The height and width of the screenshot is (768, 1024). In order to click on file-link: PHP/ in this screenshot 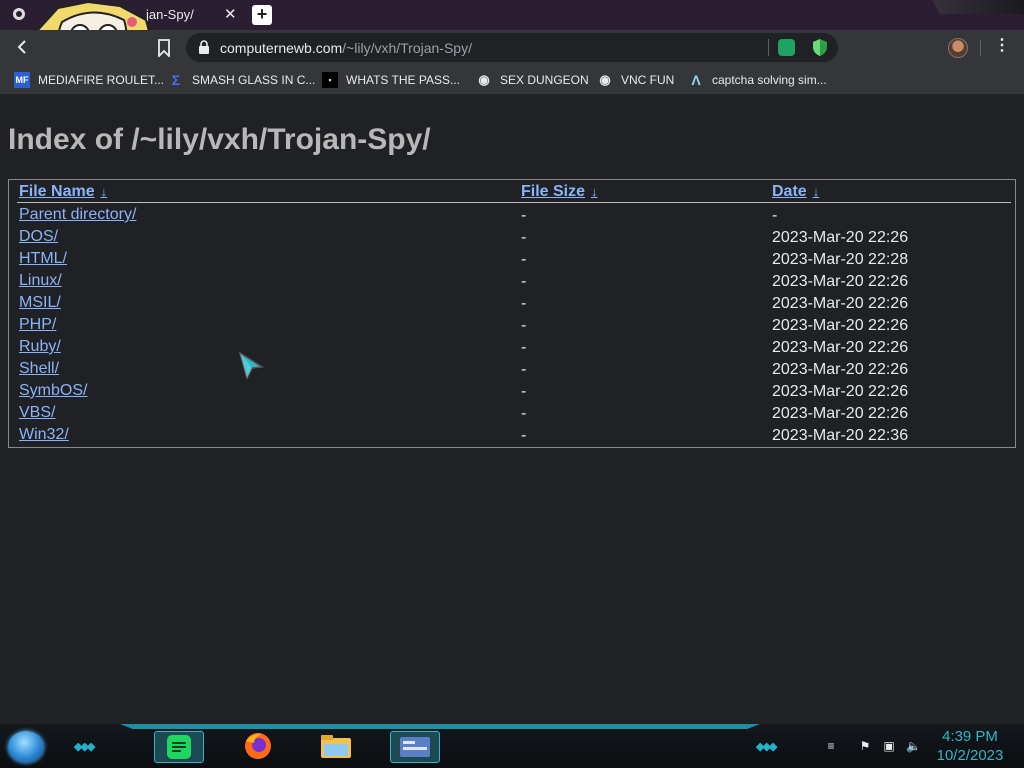, I will do `click(37, 325)`.